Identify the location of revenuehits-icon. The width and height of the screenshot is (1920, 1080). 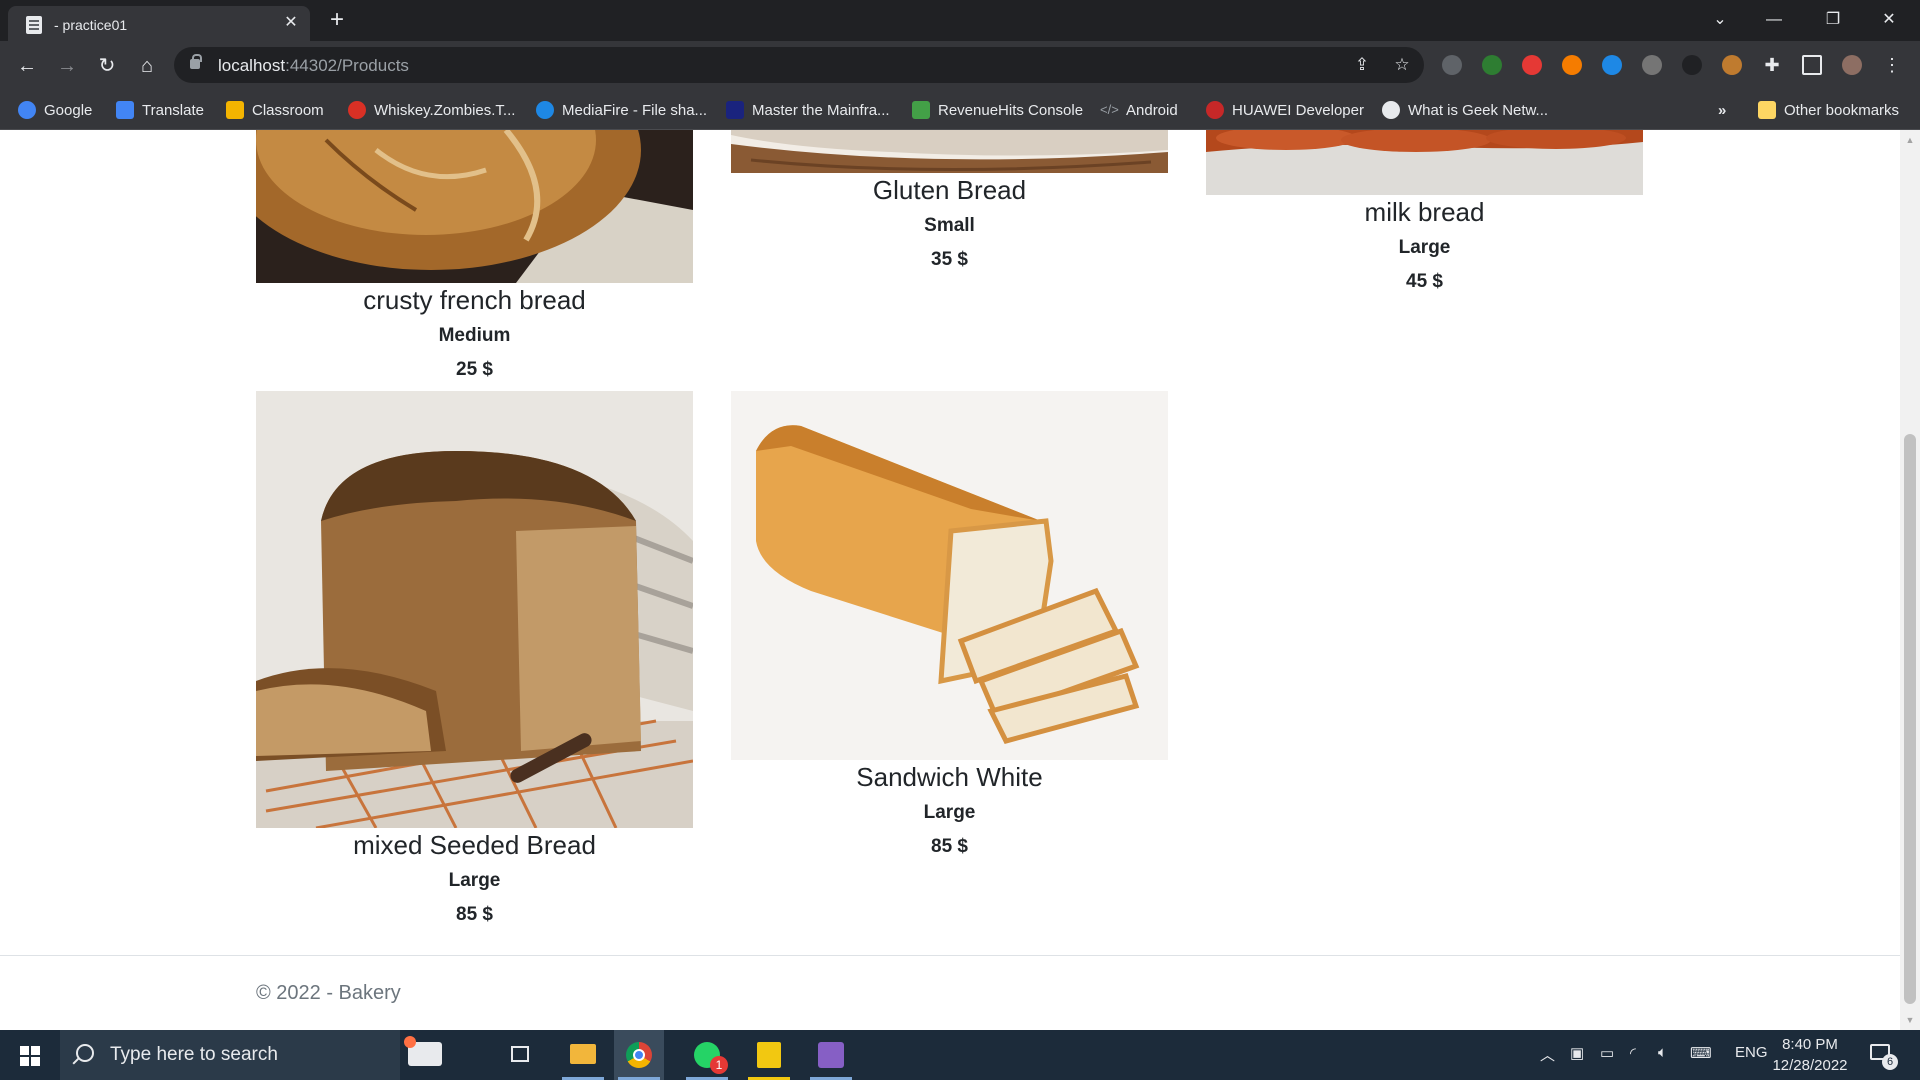
(921, 110).